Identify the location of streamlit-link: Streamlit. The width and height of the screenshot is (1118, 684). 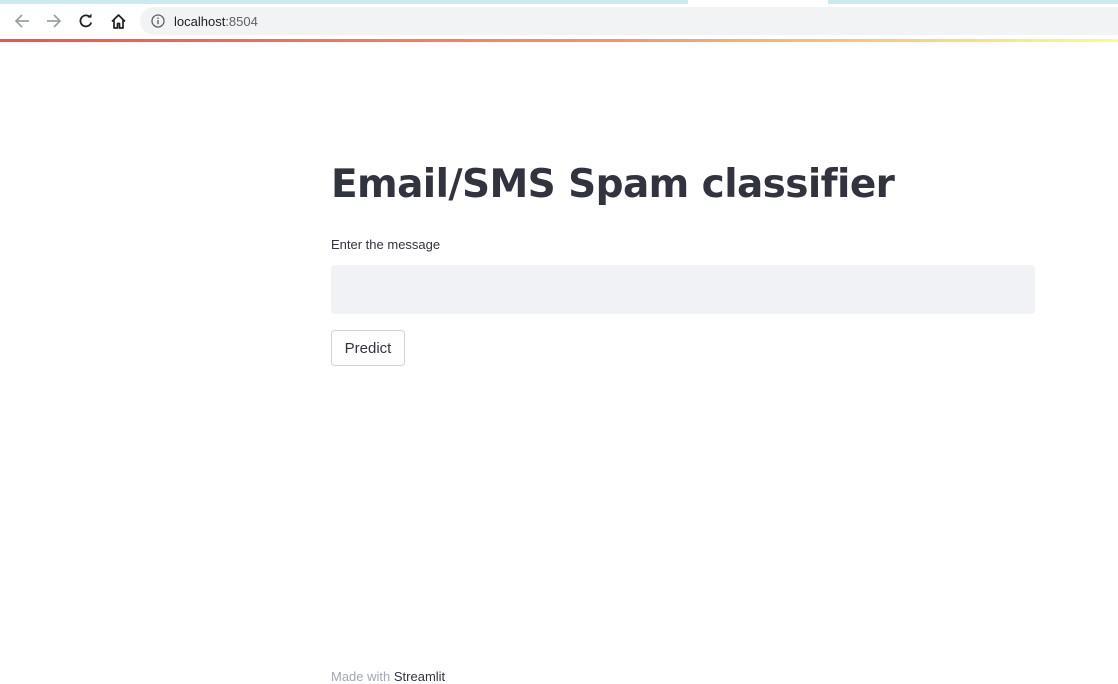
(419, 676).